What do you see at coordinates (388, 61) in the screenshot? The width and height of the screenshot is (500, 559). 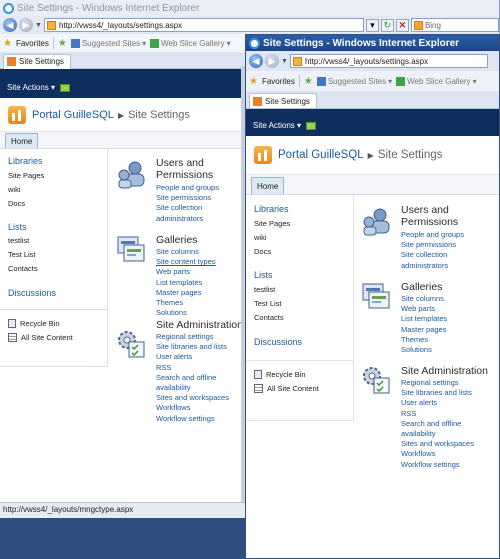 I see `front-address-bar: http://vwss4/_layouts/settings.aspx` at bounding box center [388, 61].